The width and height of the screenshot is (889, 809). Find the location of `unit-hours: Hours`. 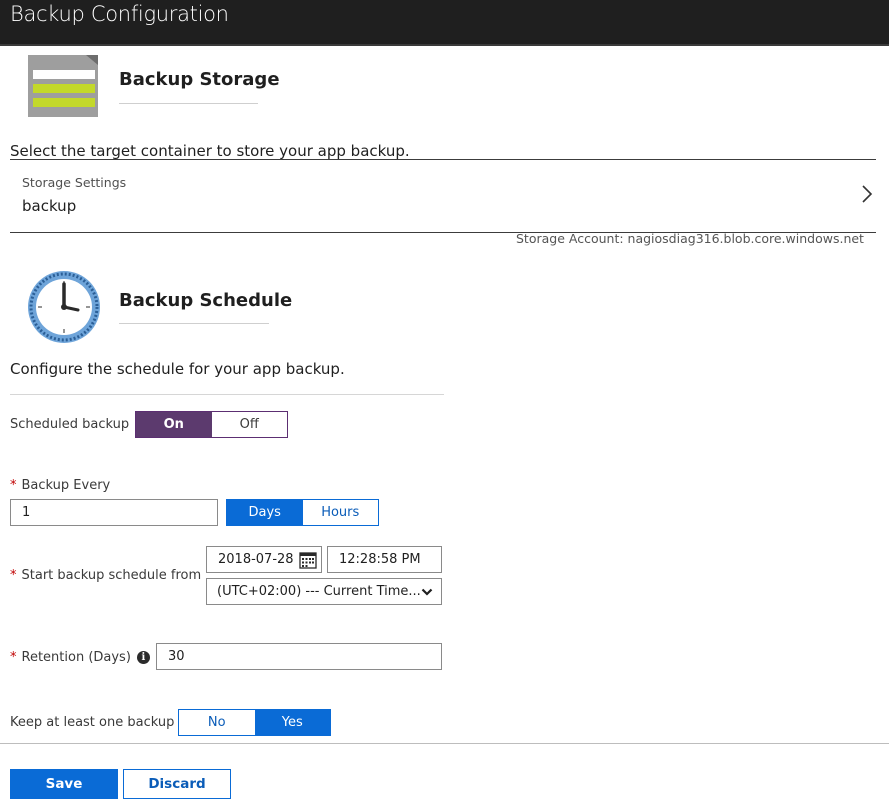

unit-hours: Hours is located at coordinates (340, 512).